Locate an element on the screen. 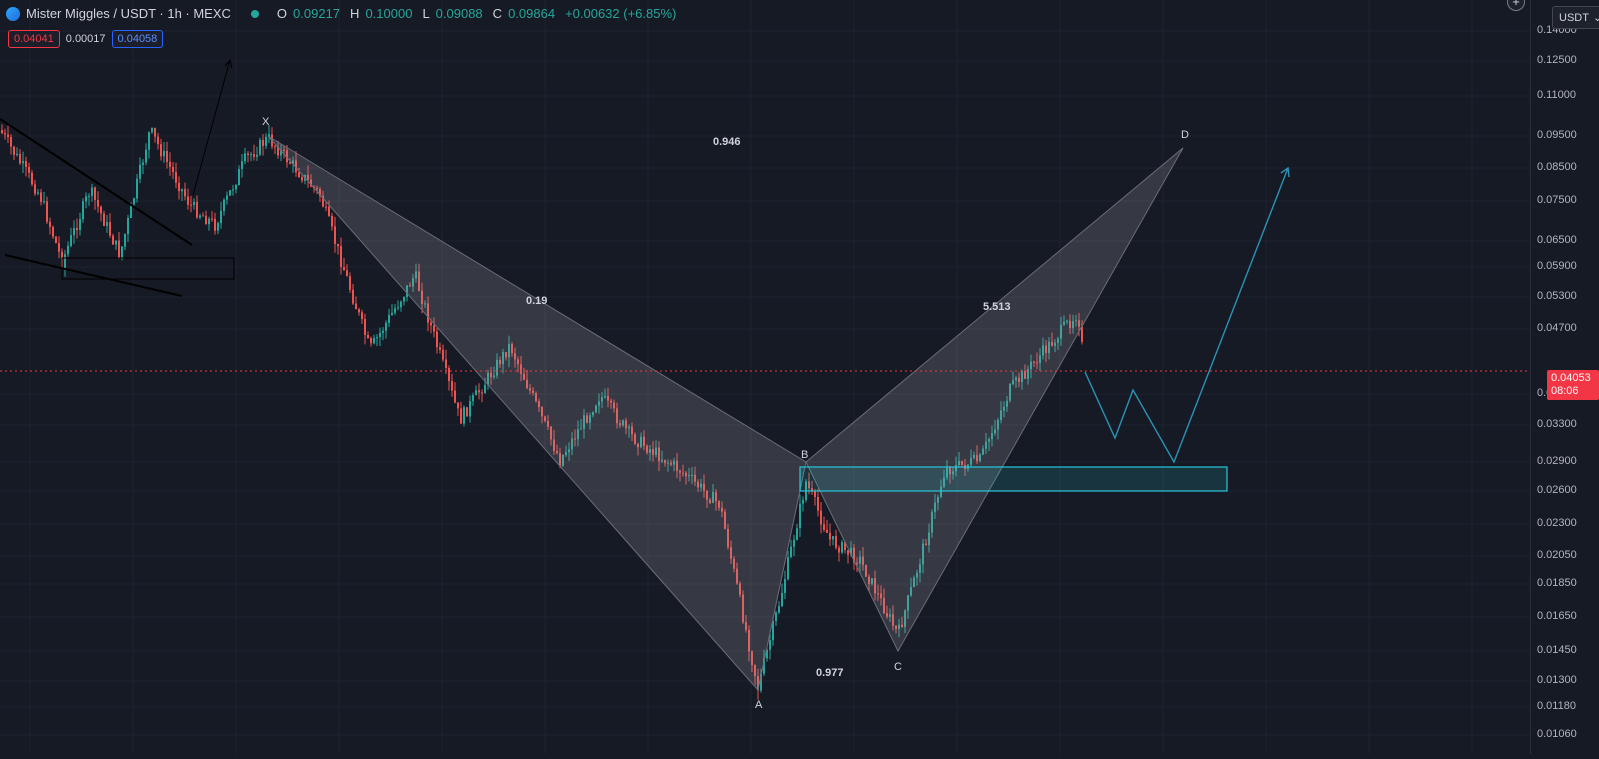  price-axis-label: 0.01450 is located at coordinates (1557, 650).